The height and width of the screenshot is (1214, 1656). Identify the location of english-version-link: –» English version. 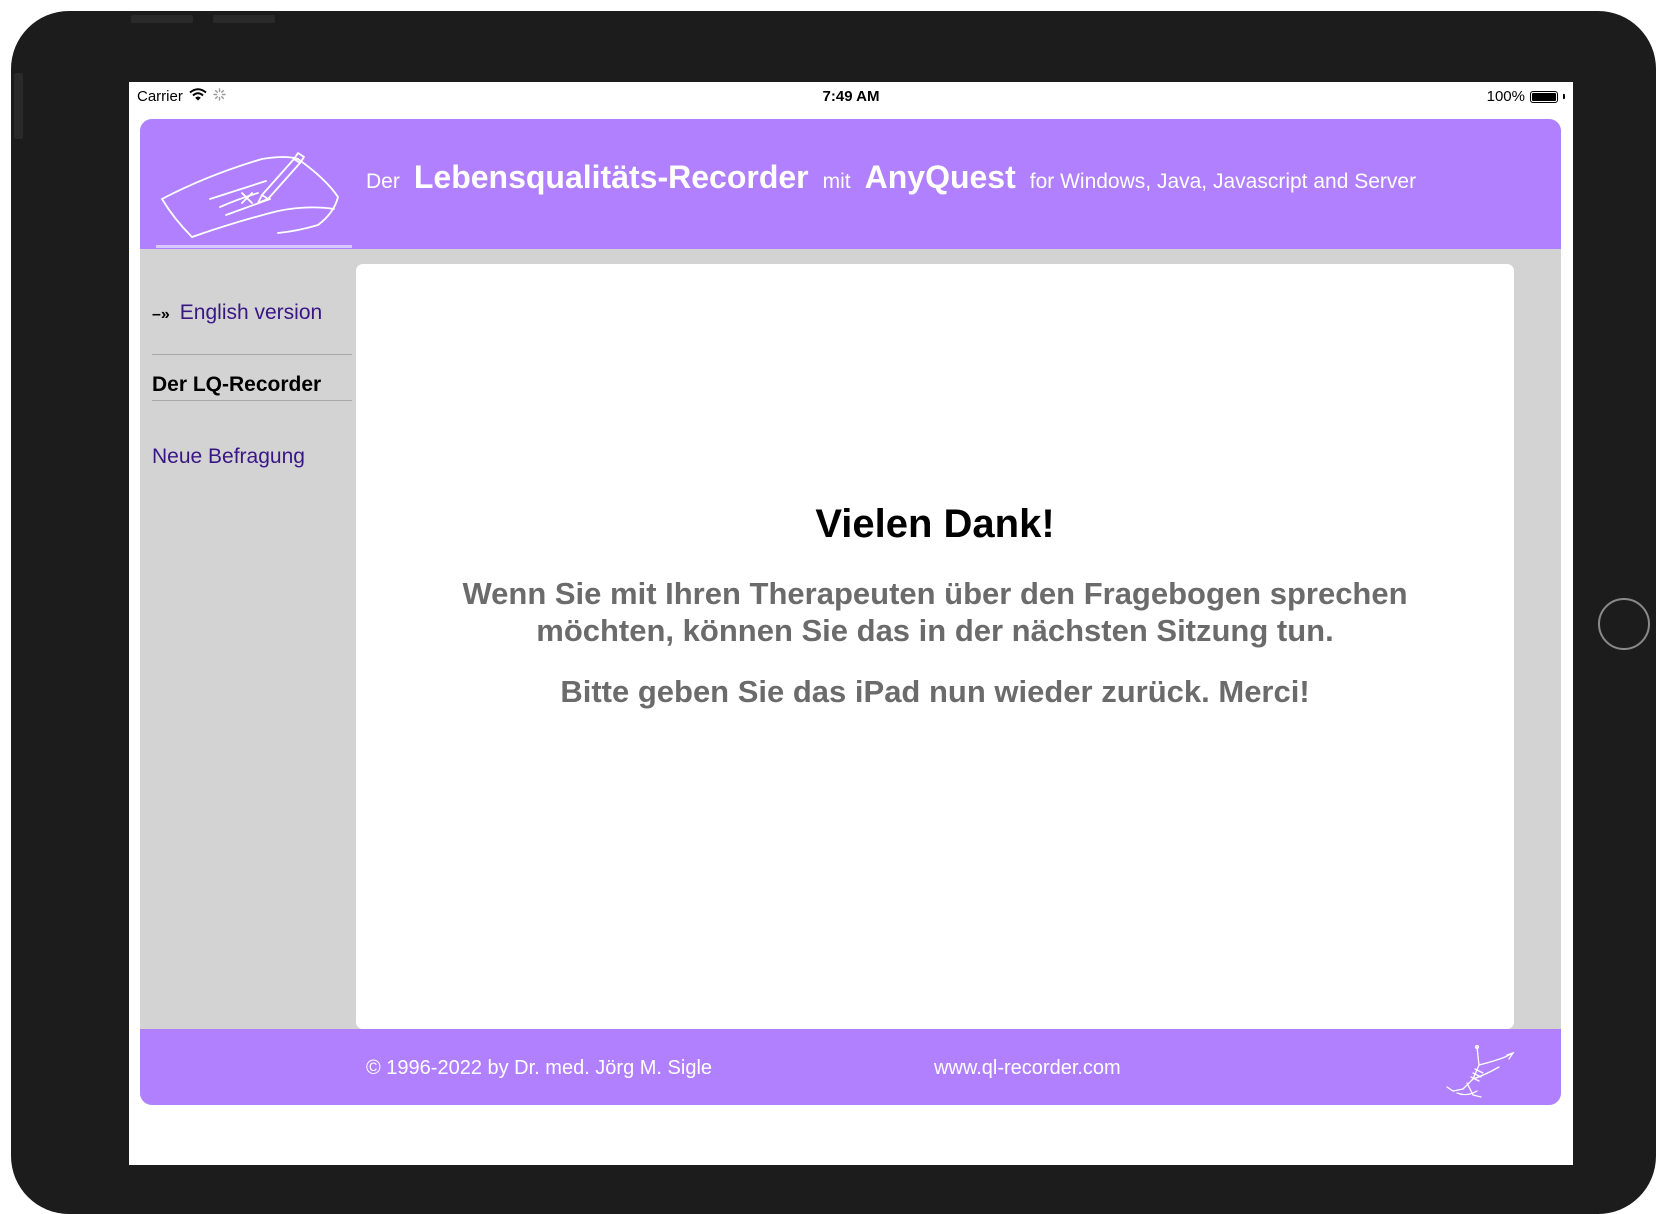
(237, 313).